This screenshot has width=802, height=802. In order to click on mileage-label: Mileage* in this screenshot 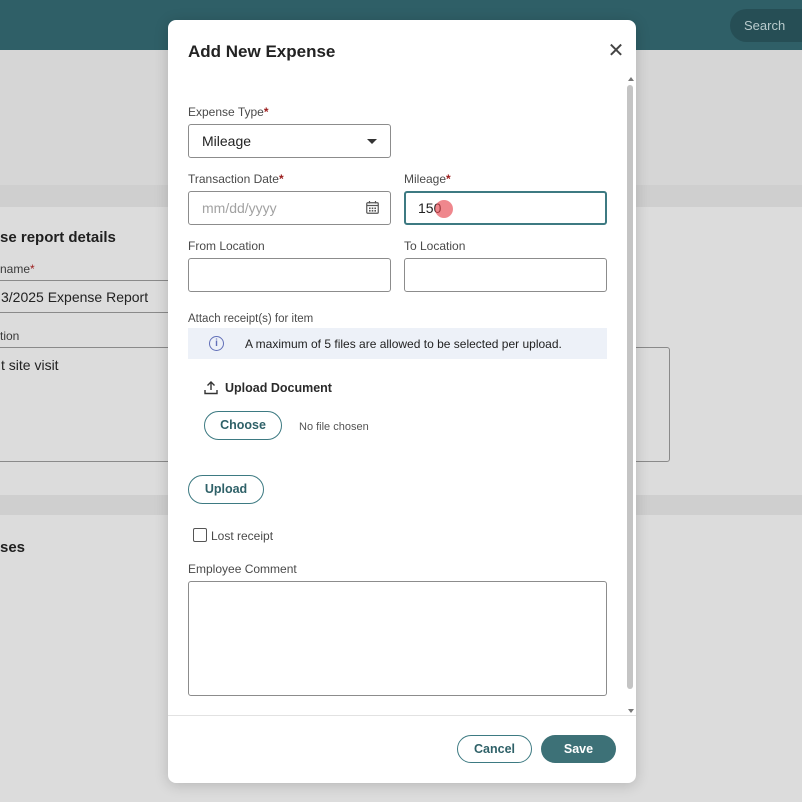, I will do `click(427, 179)`.